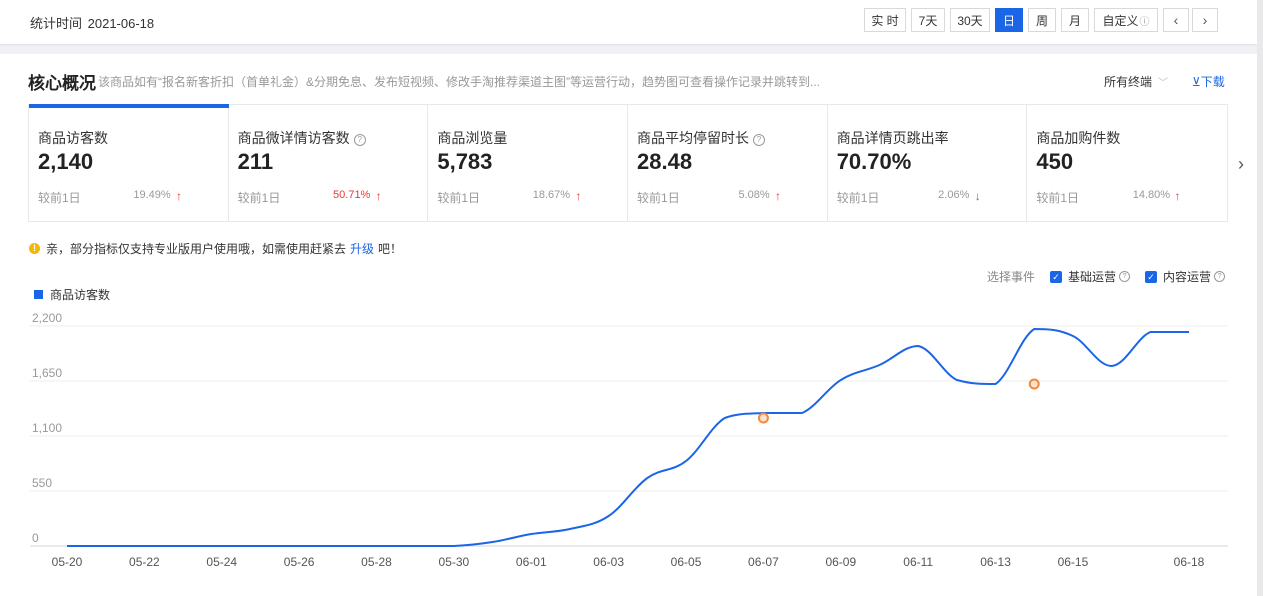 This screenshot has width=1263, height=596. I want to click on vertical-scrollbar, so click(1260, 298).